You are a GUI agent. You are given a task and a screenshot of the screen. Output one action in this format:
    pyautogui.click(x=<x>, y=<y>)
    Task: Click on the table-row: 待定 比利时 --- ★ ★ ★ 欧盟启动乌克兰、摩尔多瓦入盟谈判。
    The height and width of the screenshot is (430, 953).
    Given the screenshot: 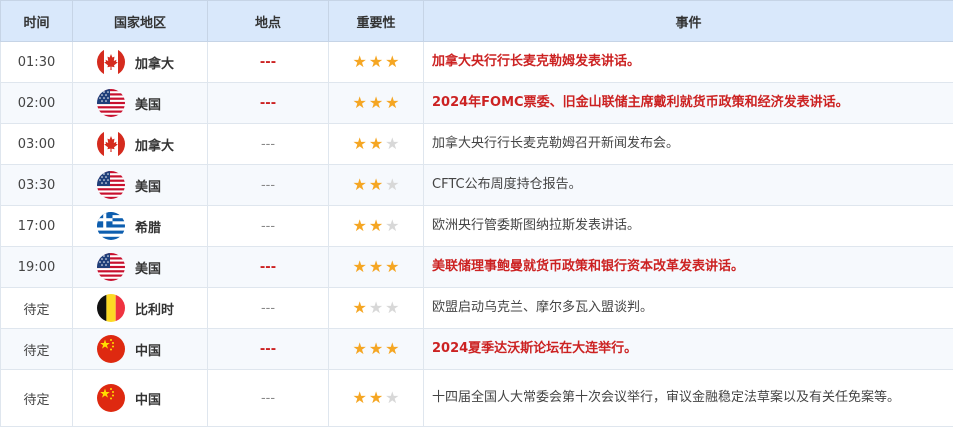 What is the action you would take?
    pyautogui.click(x=476, y=308)
    